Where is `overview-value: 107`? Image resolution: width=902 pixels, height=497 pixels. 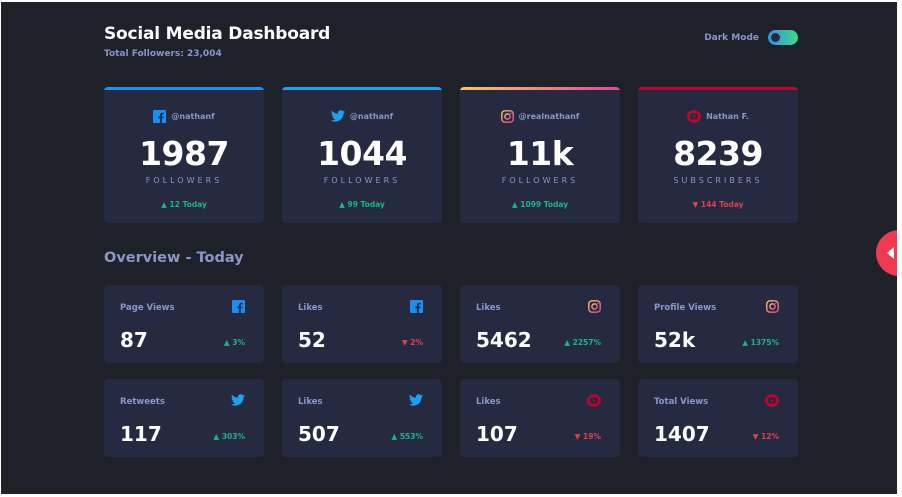
overview-value: 107 is located at coordinates (497, 434).